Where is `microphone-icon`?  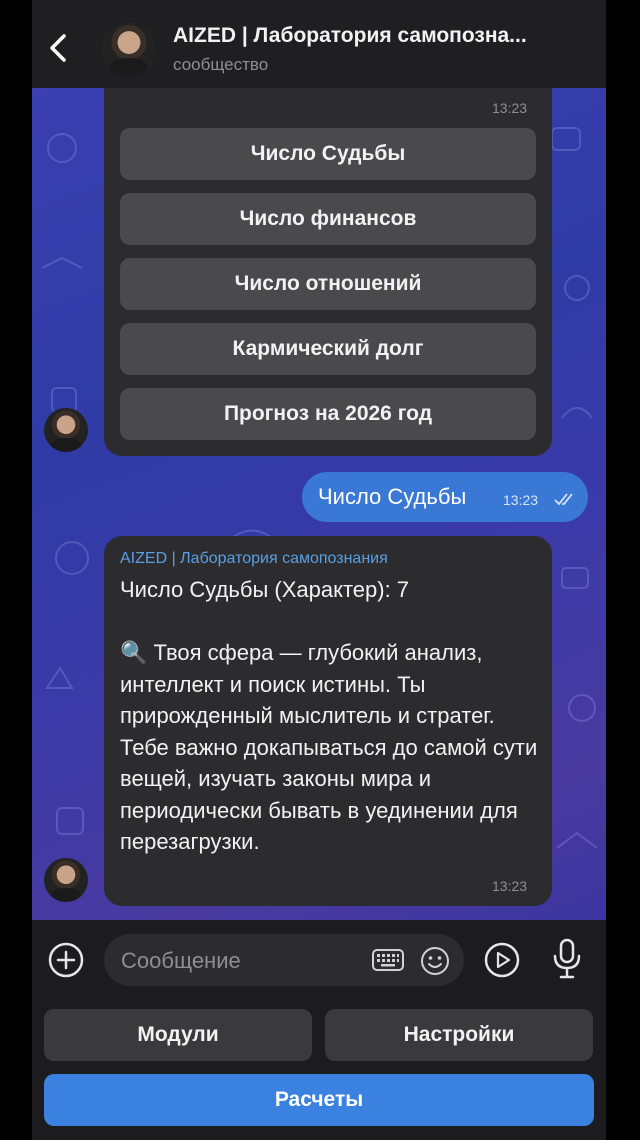
microphone-icon is located at coordinates (567, 959).